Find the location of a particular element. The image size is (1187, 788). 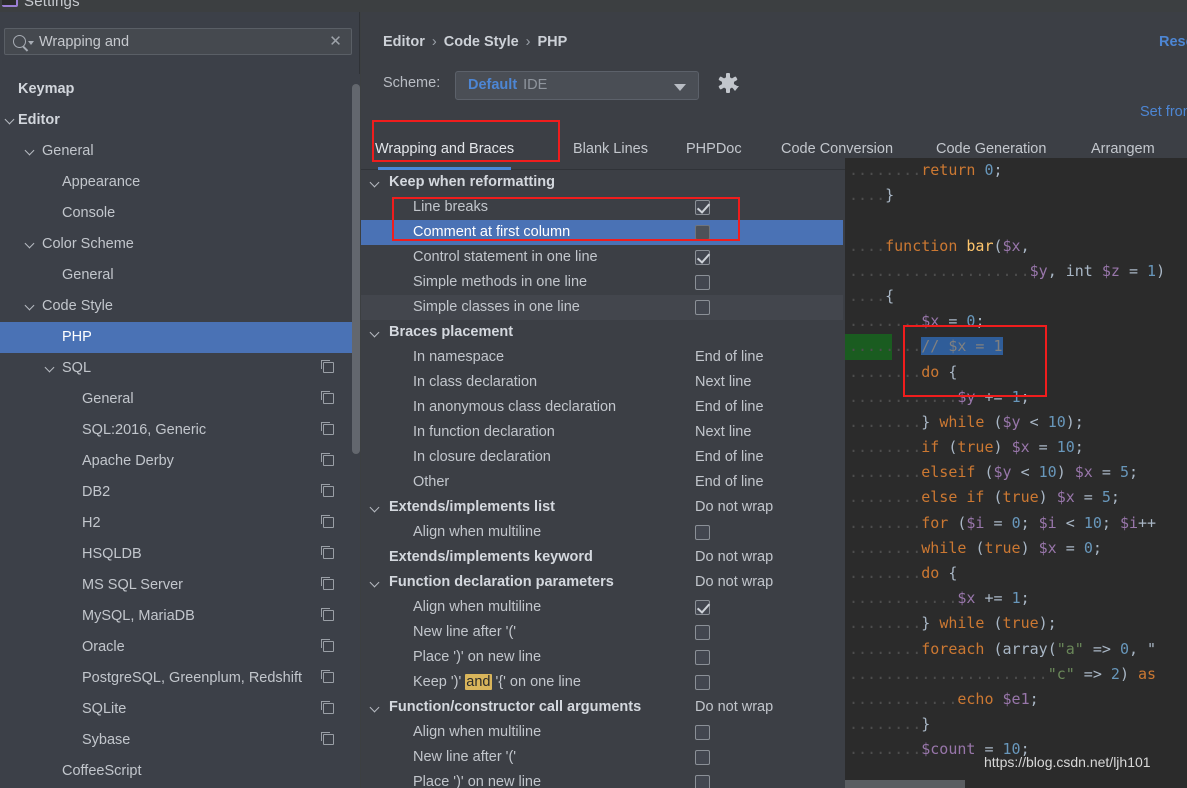

option-row: Line breaks is located at coordinates (602, 207).